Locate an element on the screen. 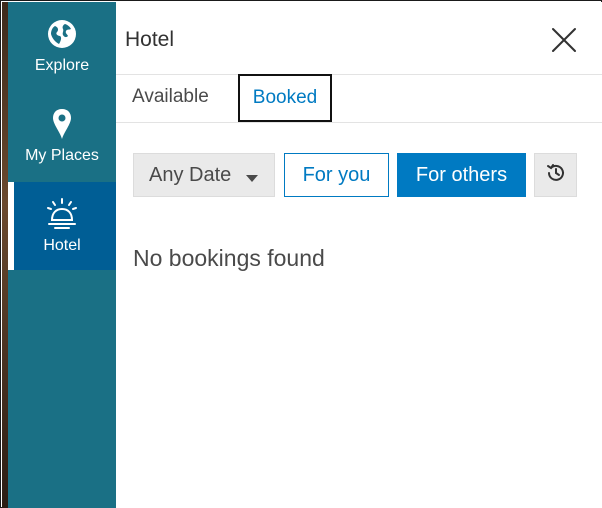  caret-down-icon is located at coordinates (252, 178).